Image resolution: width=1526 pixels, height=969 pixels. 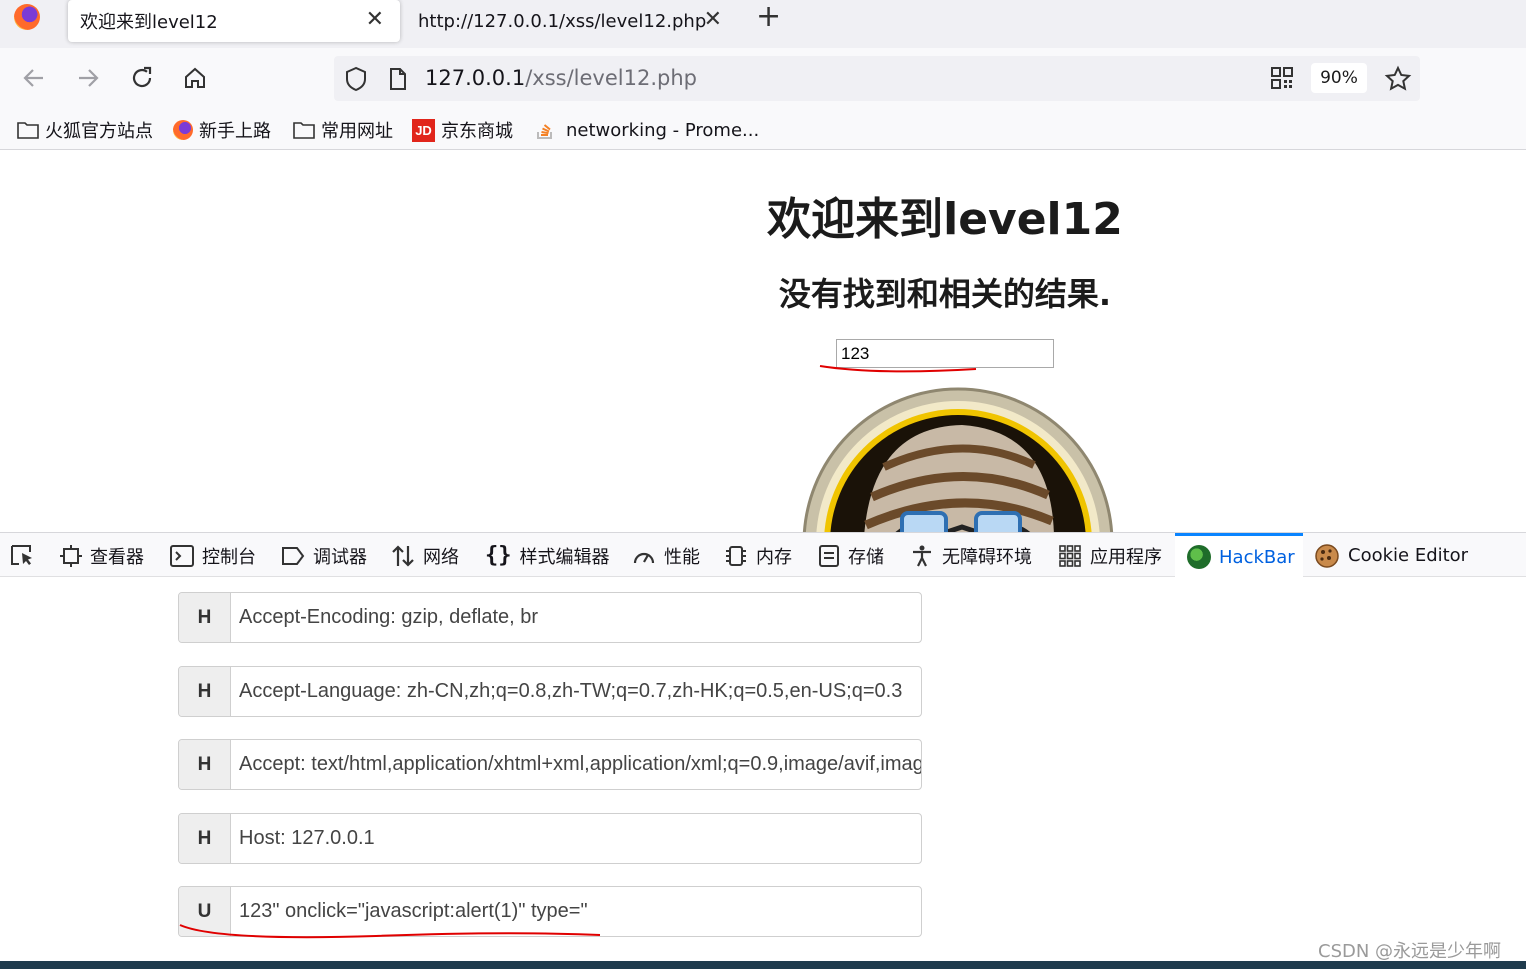 I want to click on devtools-tab-console: 控制台, so click(x=213, y=555).